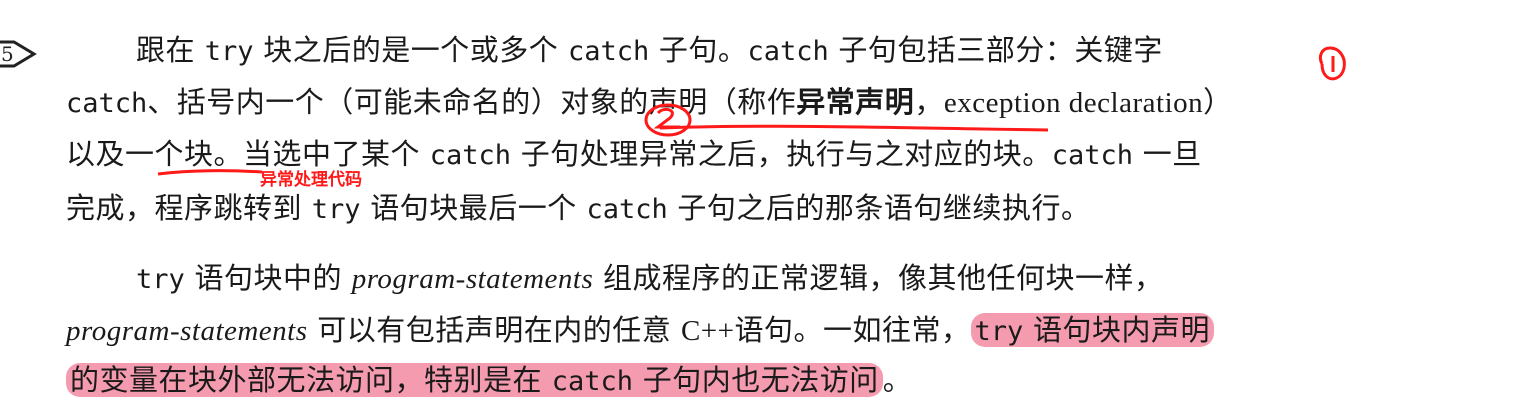  I want to click on highlight-span: try 语句块内声明, so click(1092, 330).